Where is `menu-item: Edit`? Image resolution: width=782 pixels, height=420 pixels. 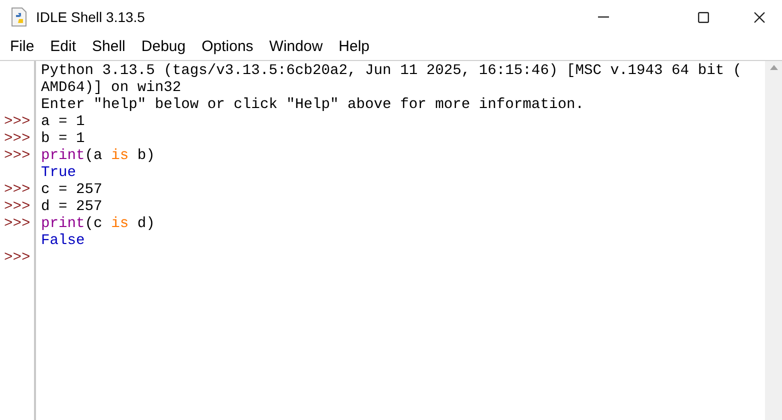 menu-item: Edit is located at coordinates (63, 47).